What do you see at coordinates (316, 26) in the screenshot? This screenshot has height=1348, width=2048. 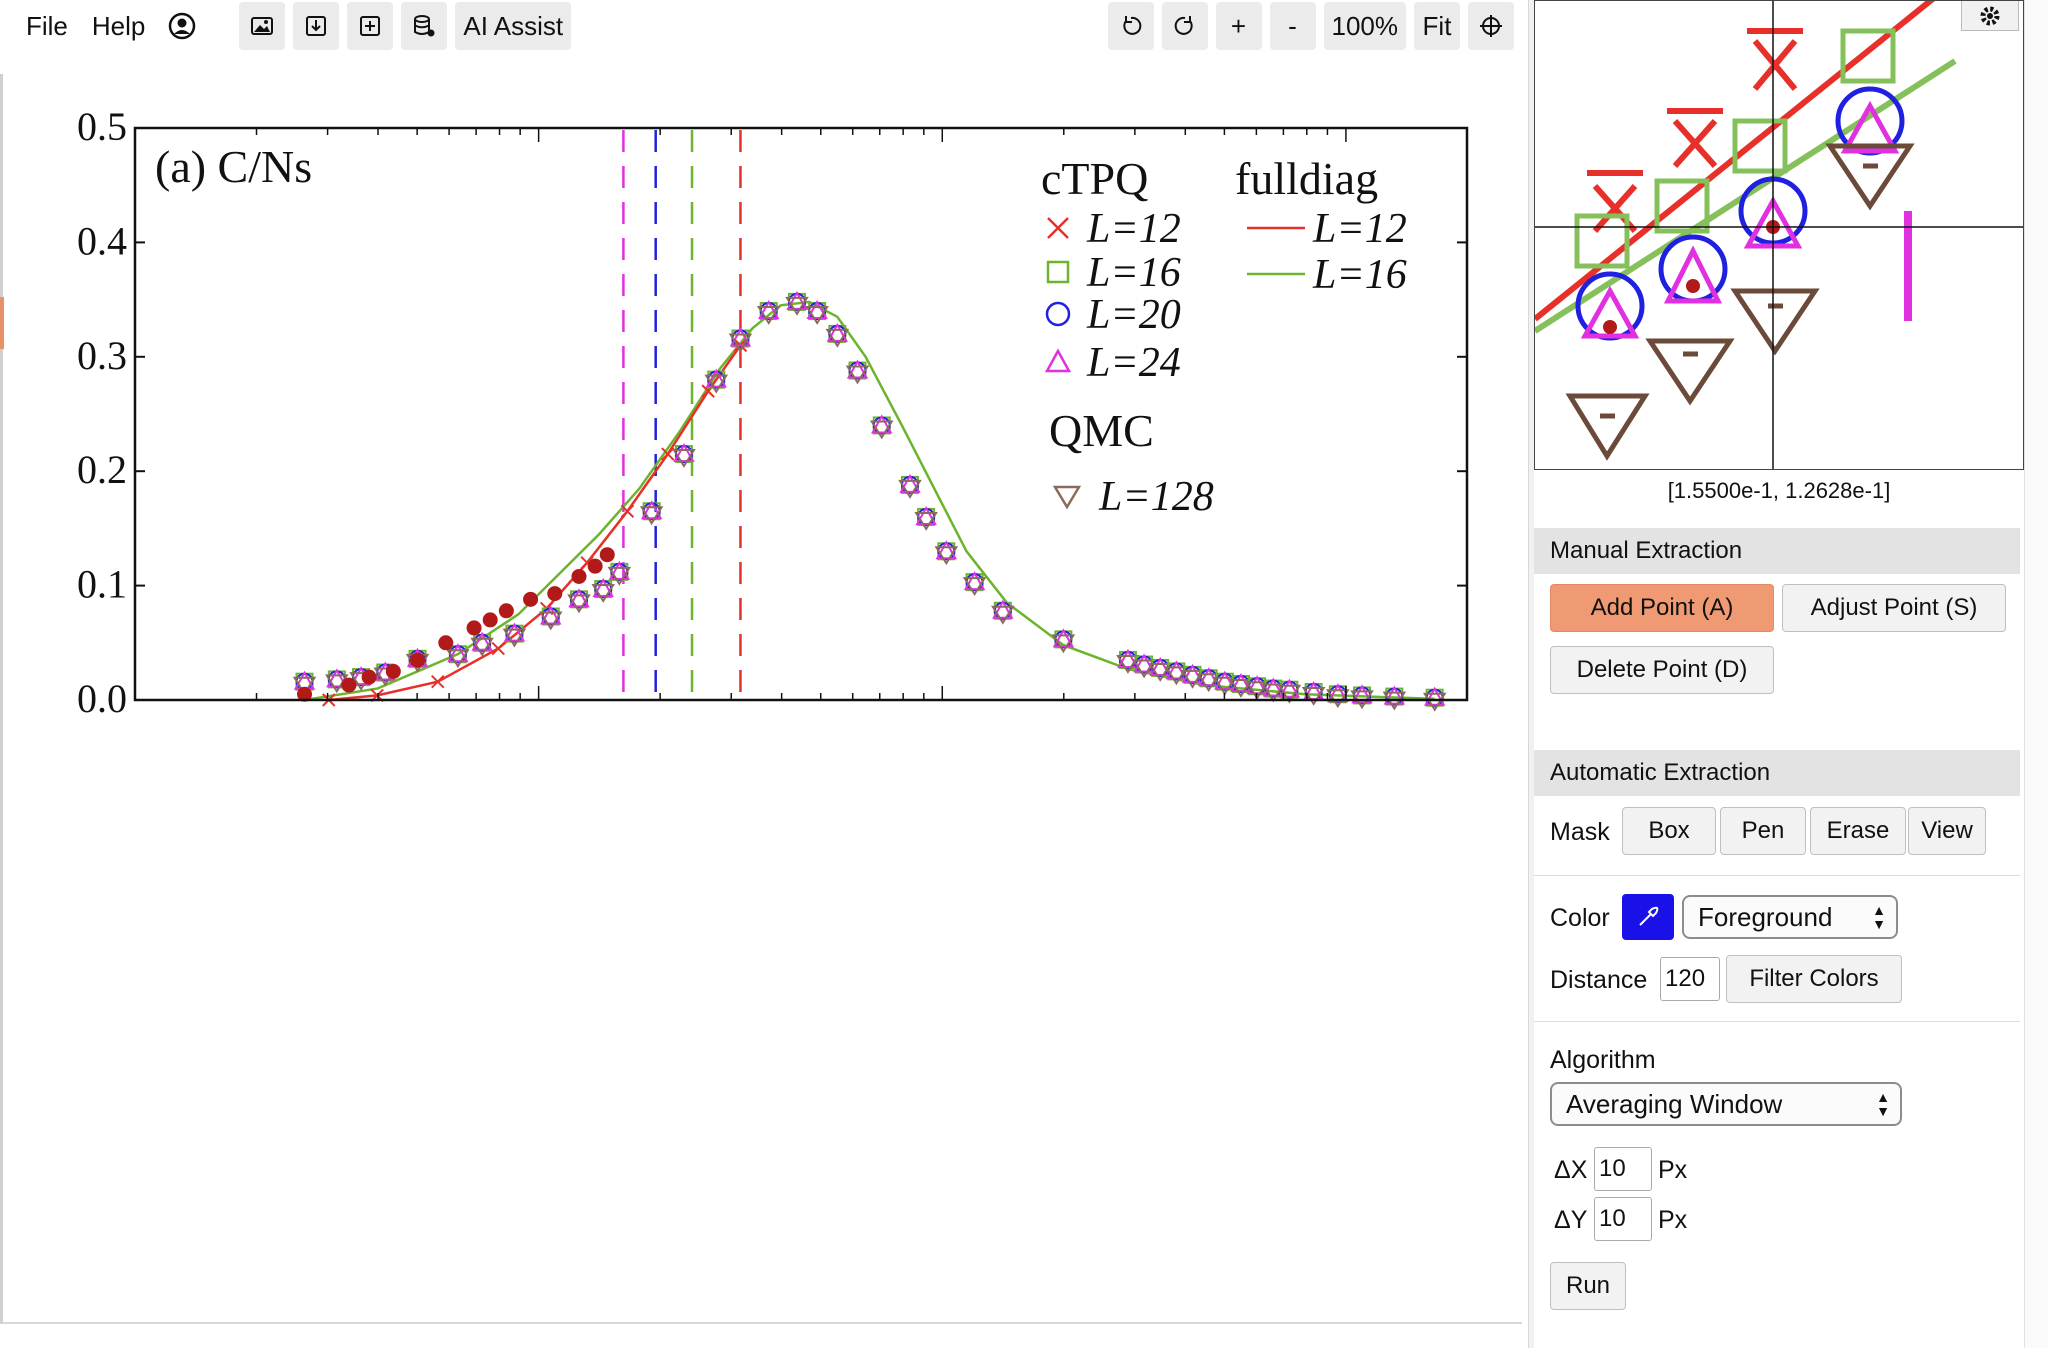 I see `import-button` at bounding box center [316, 26].